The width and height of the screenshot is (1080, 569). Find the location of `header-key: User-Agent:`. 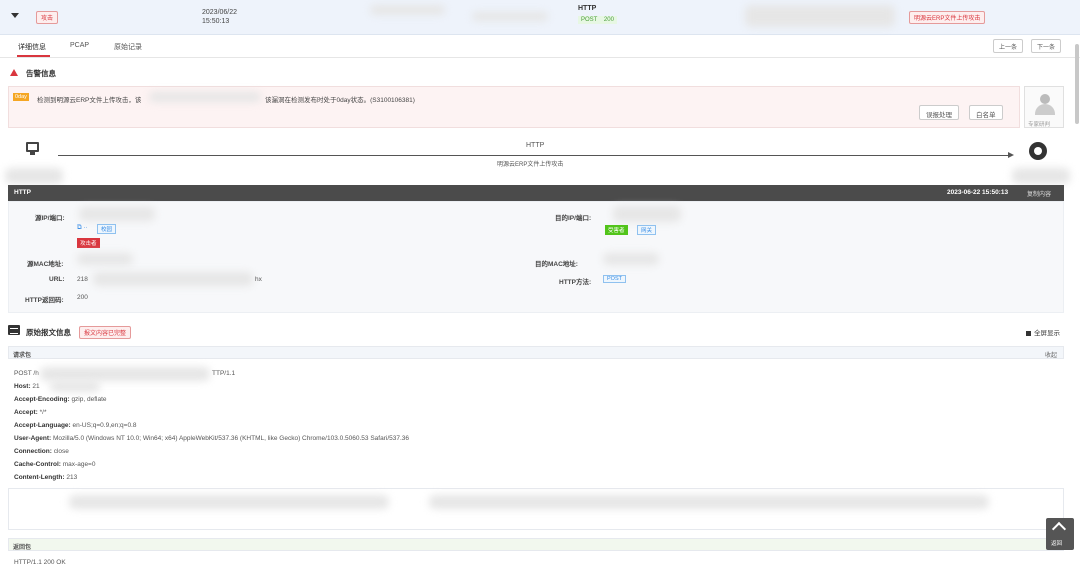

header-key: User-Agent: is located at coordinates (33, 438).